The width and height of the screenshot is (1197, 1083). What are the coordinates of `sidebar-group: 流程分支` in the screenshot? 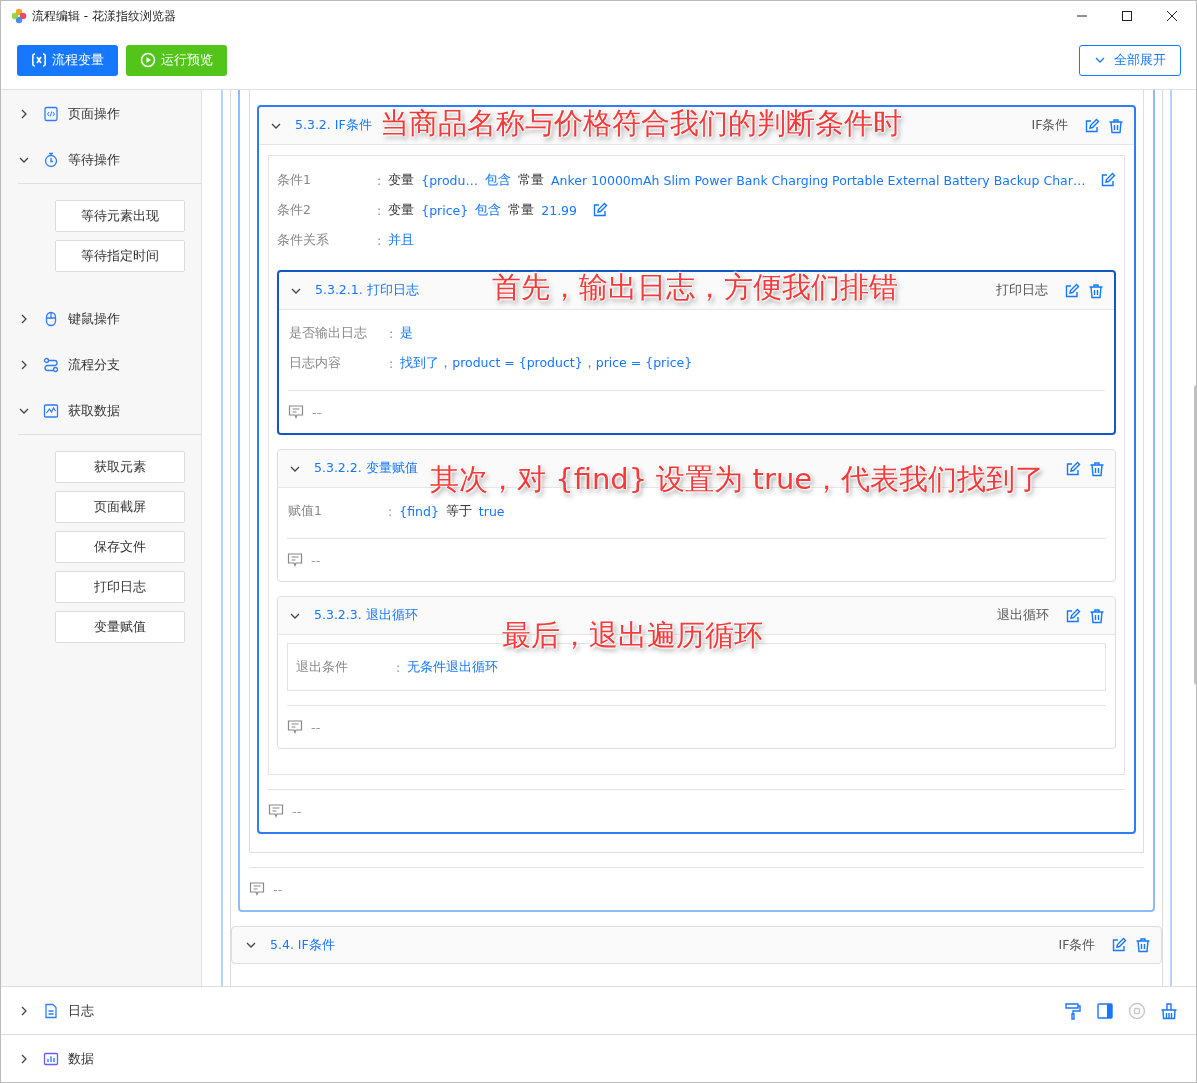 It's located at (101, 365).